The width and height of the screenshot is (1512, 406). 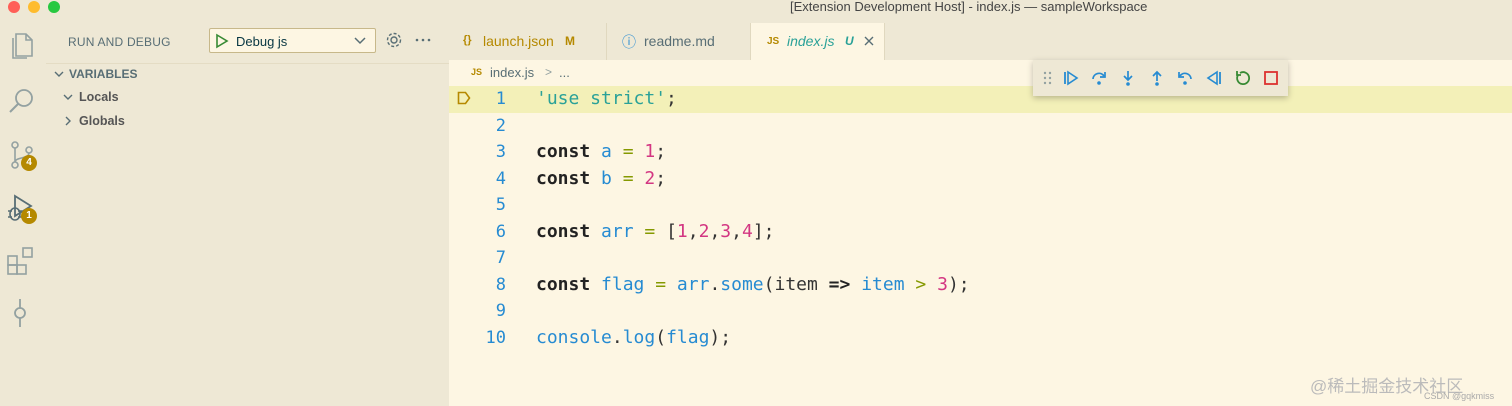 What do you see at coordinates (22, 45) in the screenshot?
I see `files-icon` at bounding box center [22, 45].